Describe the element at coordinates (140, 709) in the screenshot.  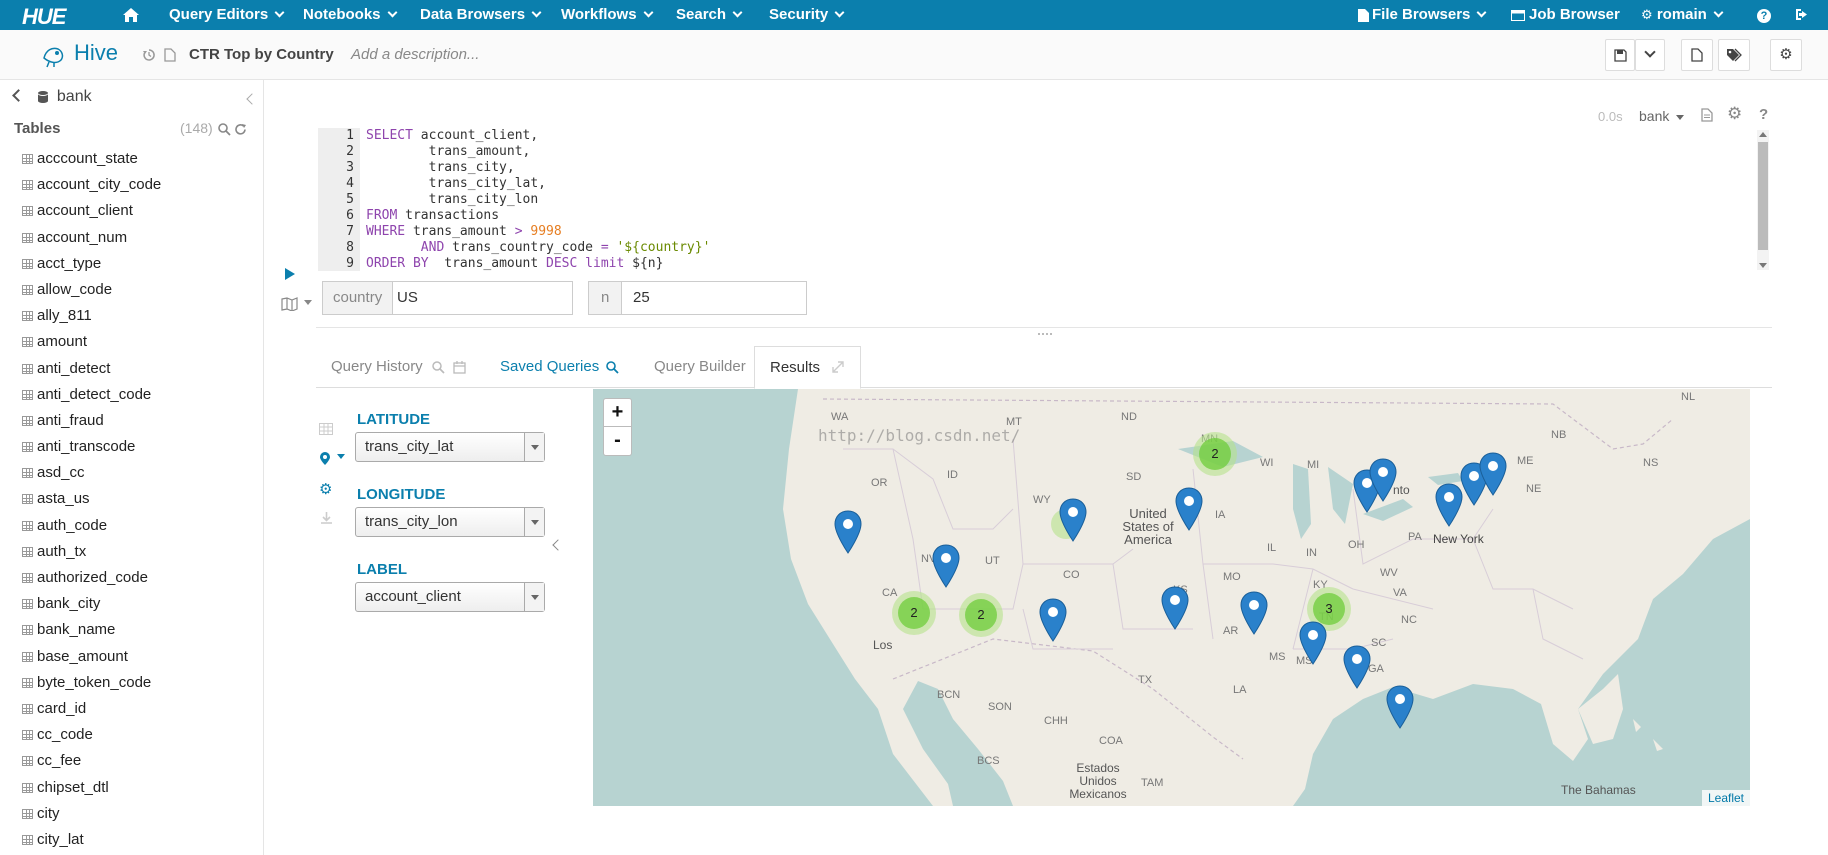
I see `table-item: card_id` at that location.